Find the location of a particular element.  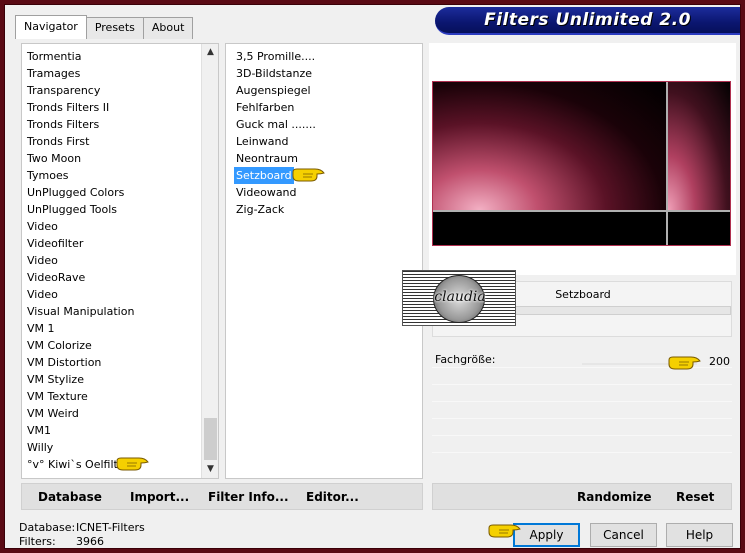

category-item: Willy is located at coordinates (113, 447).